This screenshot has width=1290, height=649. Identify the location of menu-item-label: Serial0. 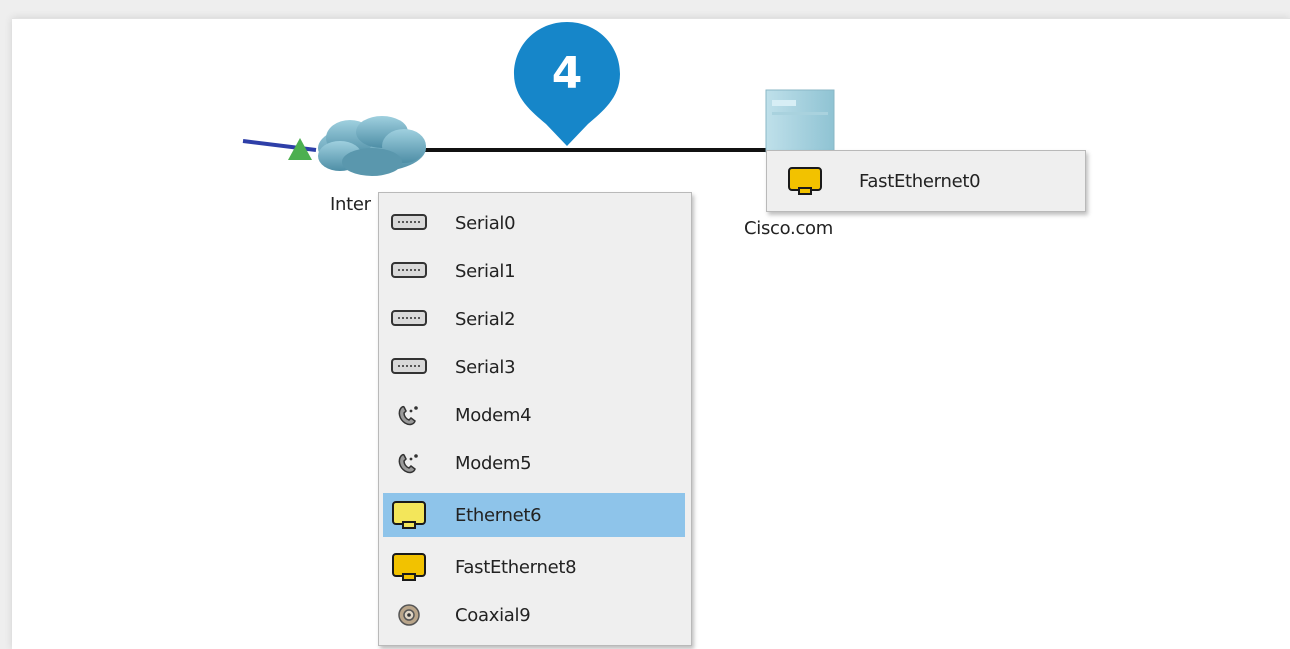
(485, 223).